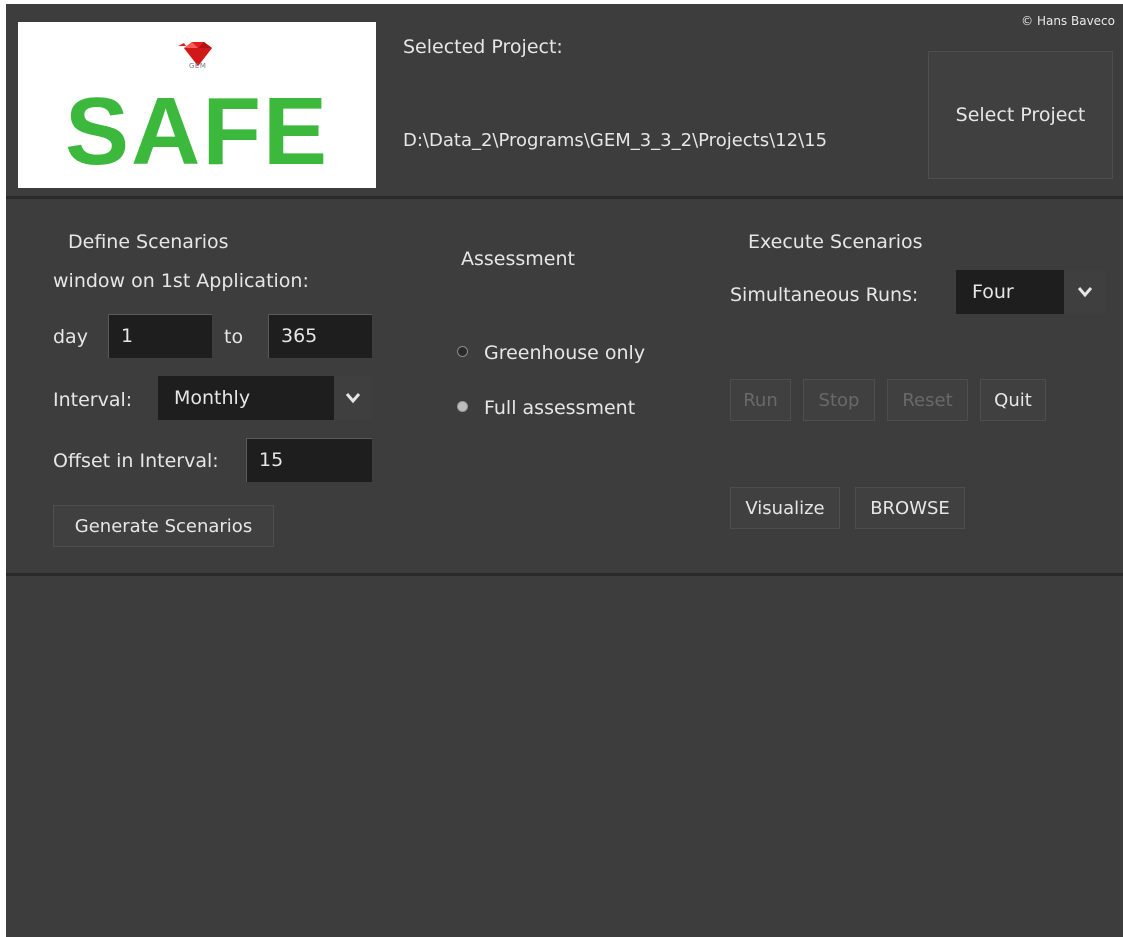 The height and width of the screenshot is (937, 1123). What do you see at coordinates (1068, 21) in the screenshot?
I see `copyright-text: © Hans Baveco` at bounding box center [1068, 21].